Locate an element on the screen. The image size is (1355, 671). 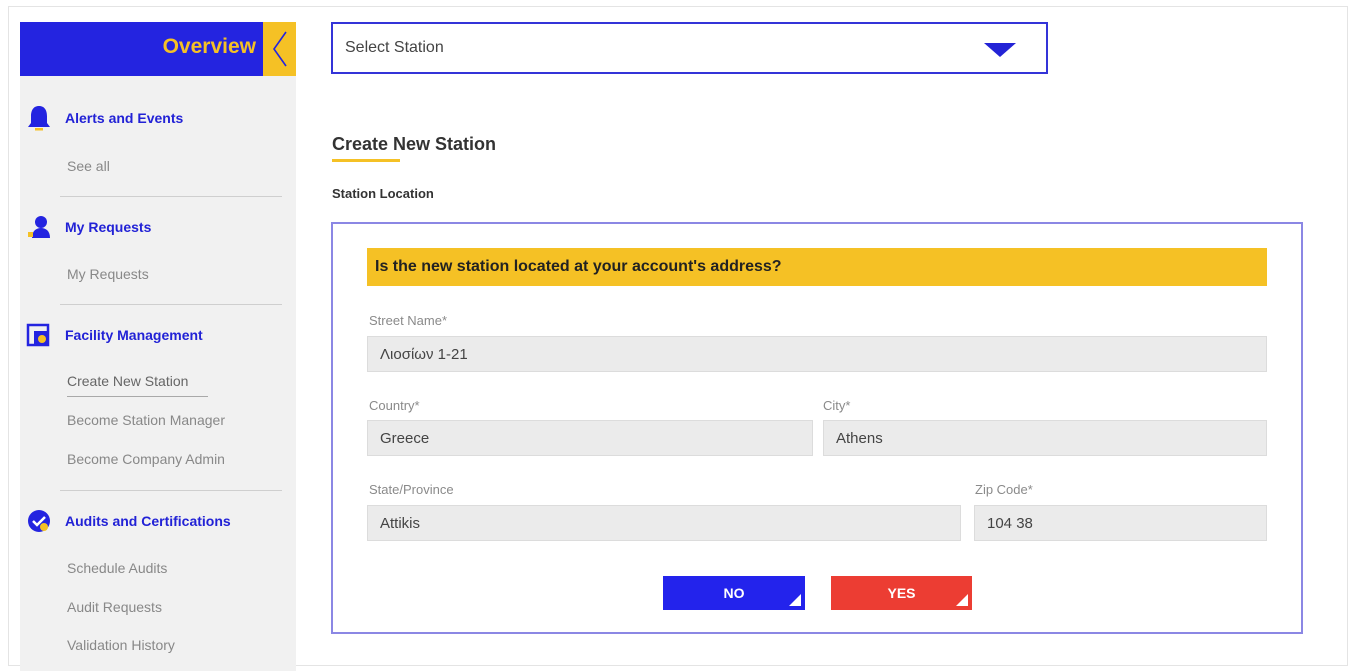
sidebar-section-facility-management: Facility Management is located at coordinates (111, 335).